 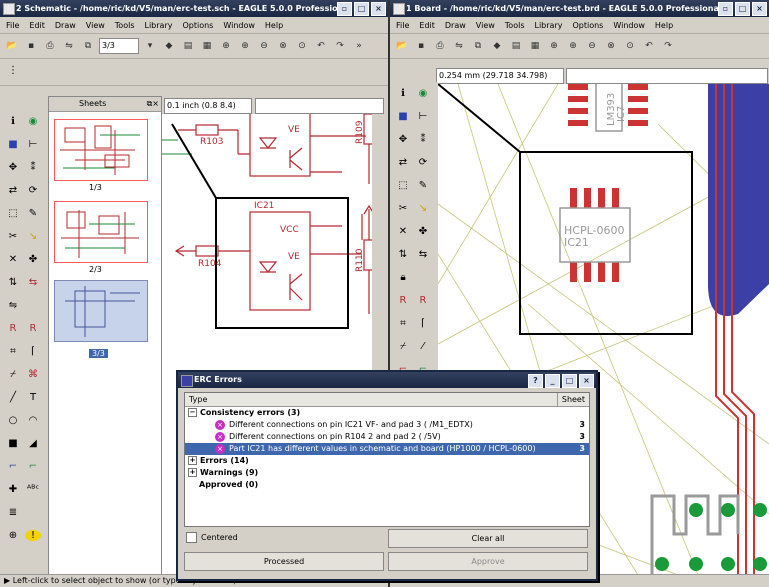 What do you see at coordinates (13, 236) in the screenshot?
I see `cut-icon: ✂` at bounding box center [13, 236].